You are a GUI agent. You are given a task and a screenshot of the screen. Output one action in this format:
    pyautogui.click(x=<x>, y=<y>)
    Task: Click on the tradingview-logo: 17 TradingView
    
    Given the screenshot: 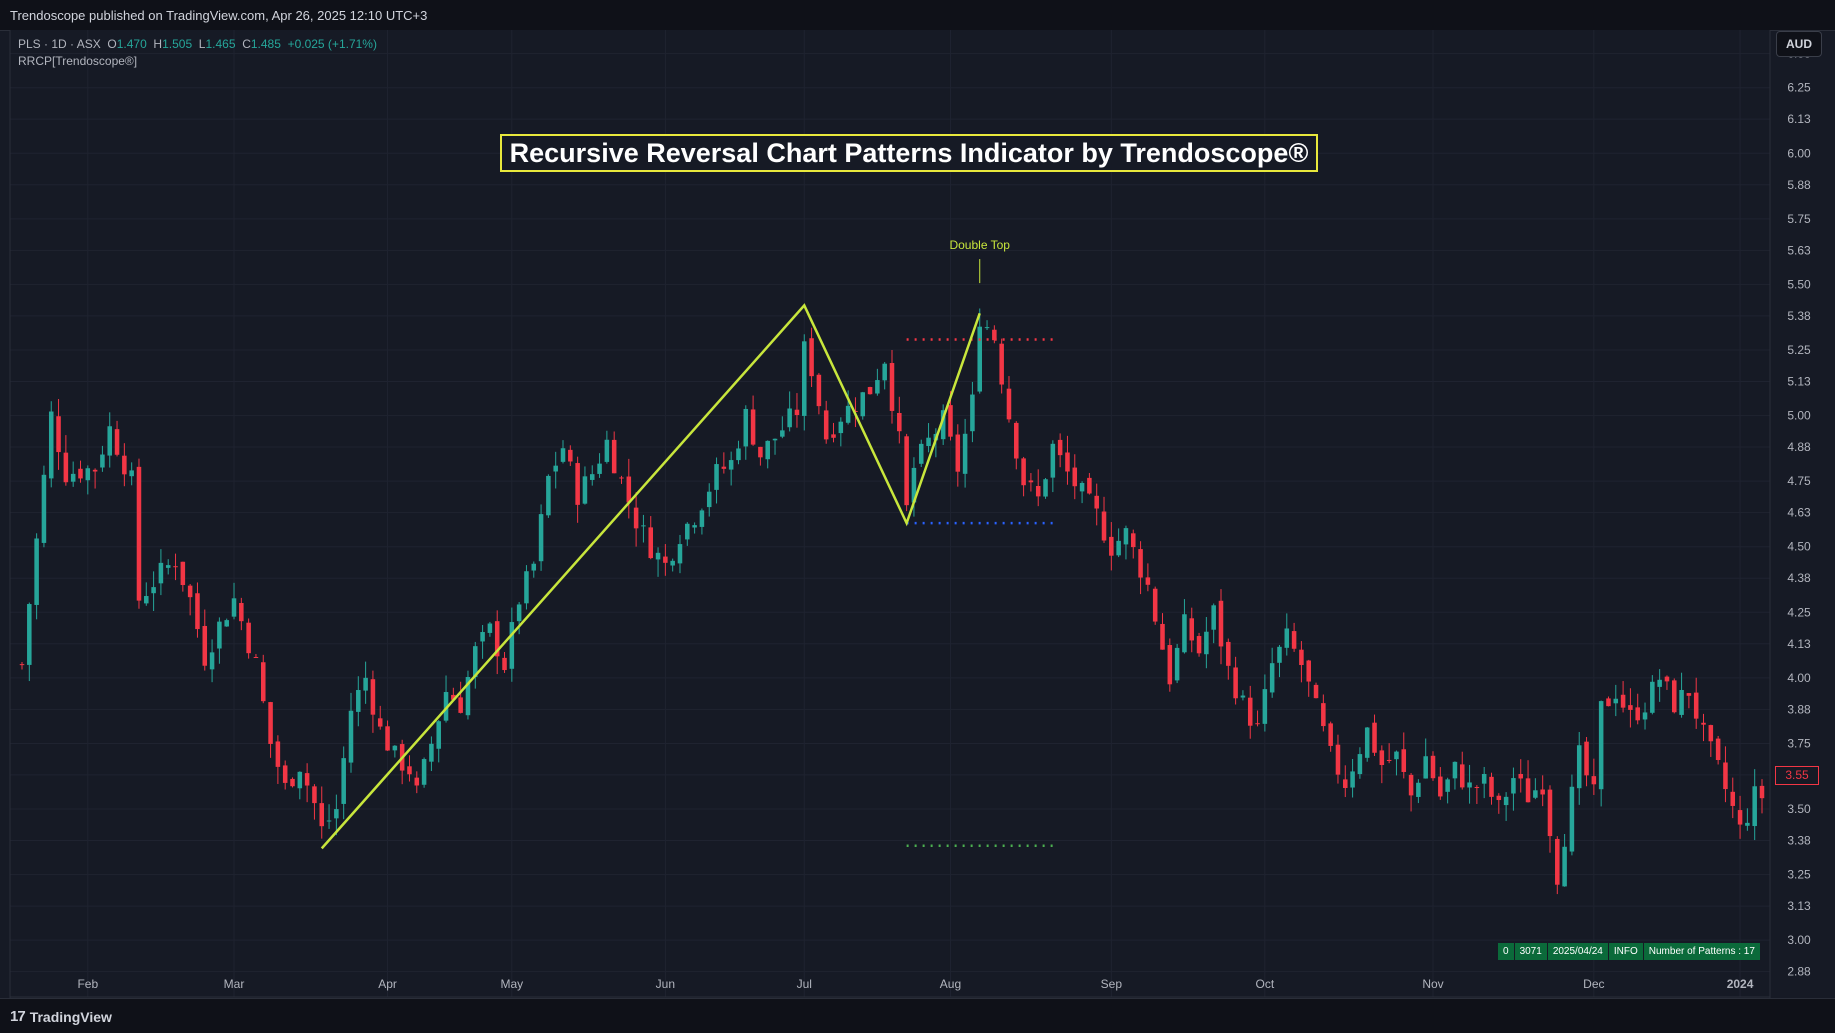 What is the action you would take?
    pyautogui.click(x=61, y=1016)
    